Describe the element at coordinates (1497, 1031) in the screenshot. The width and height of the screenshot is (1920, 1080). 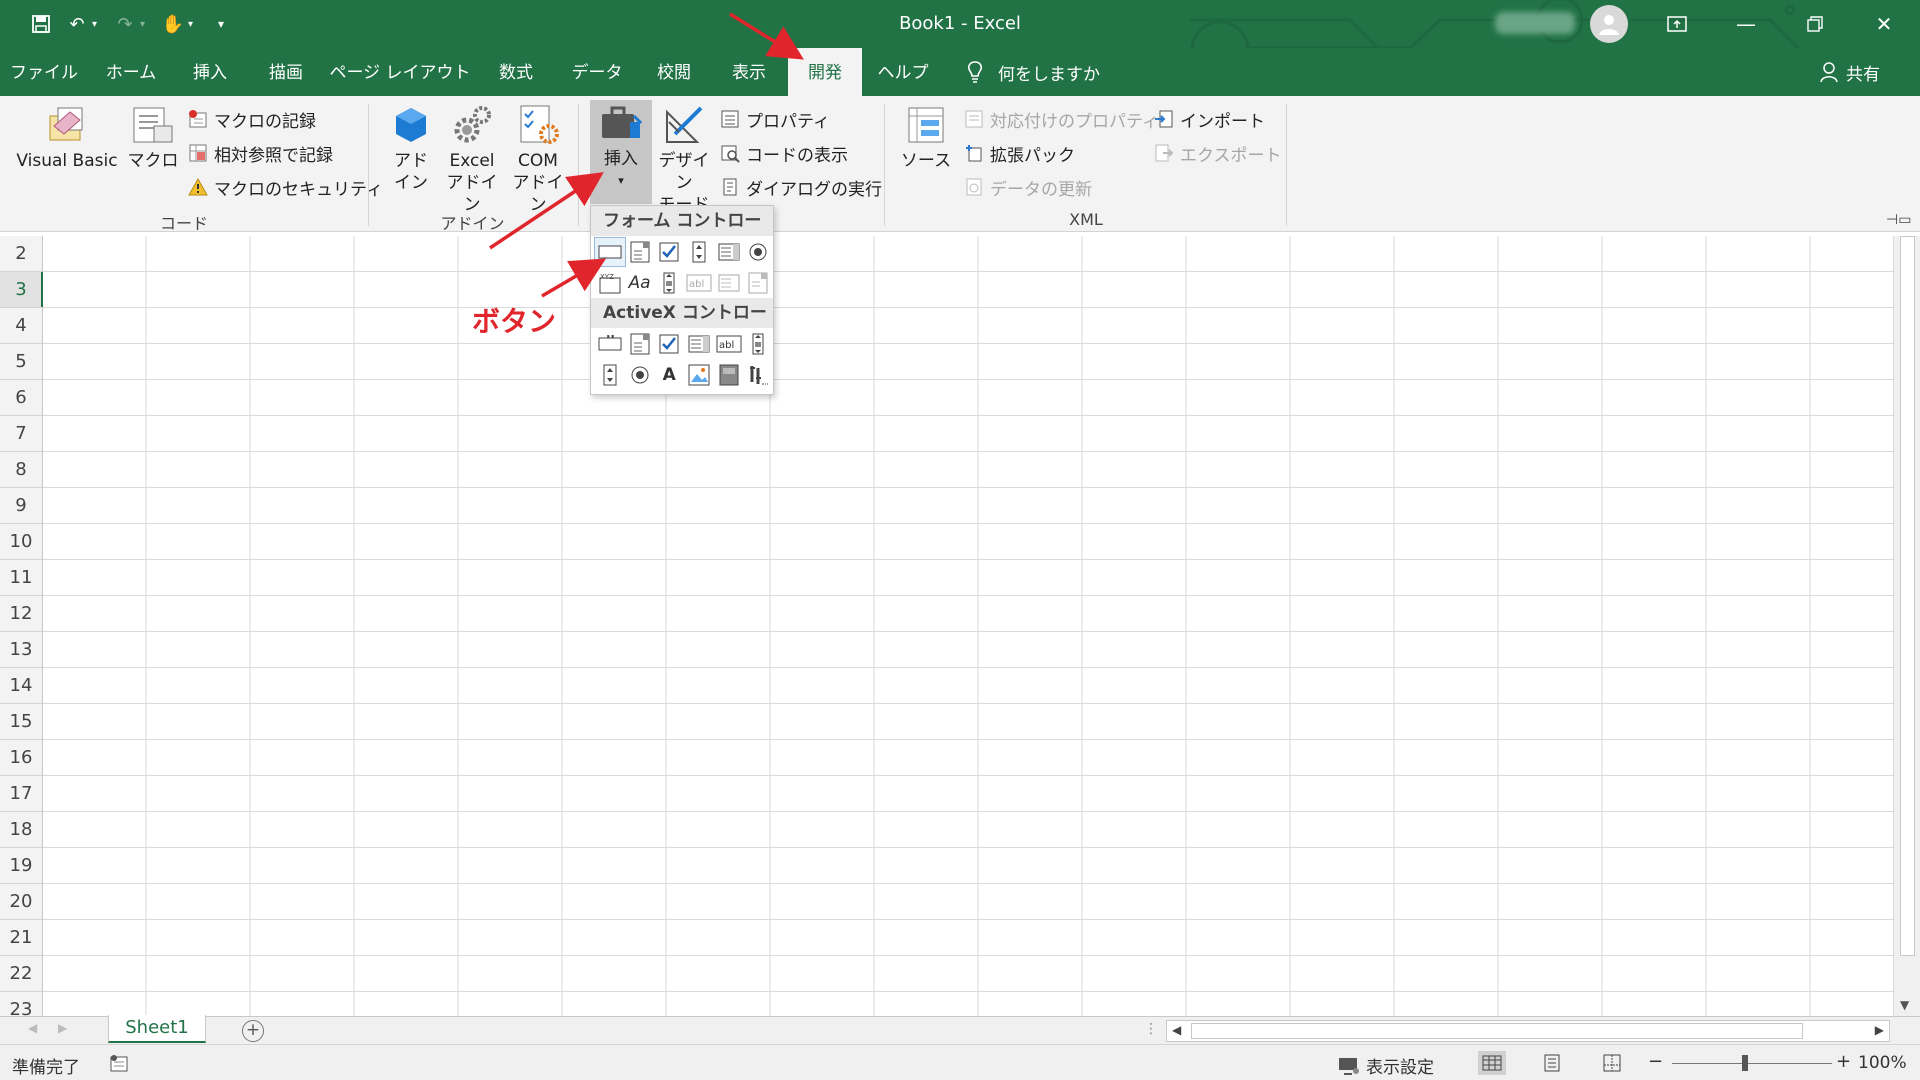
I see `horizontal-scroll-thumb` at that location.